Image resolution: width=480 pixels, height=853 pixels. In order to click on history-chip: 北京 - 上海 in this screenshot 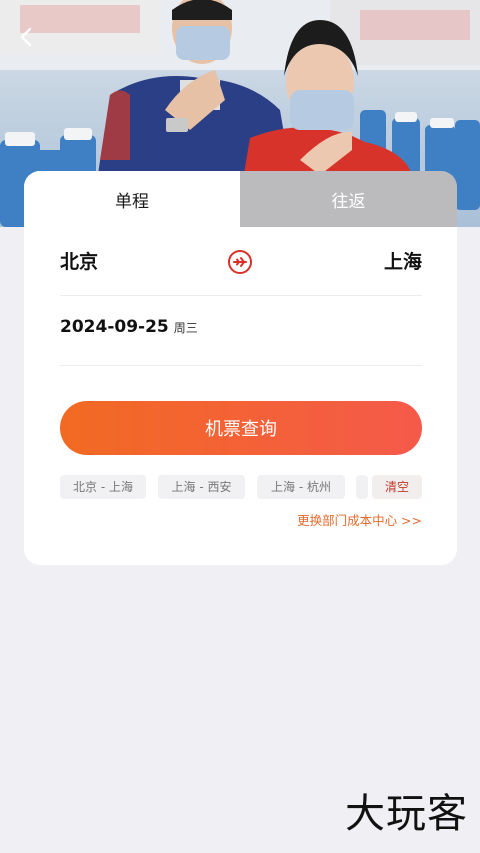, I will do `click(103, 487)`.